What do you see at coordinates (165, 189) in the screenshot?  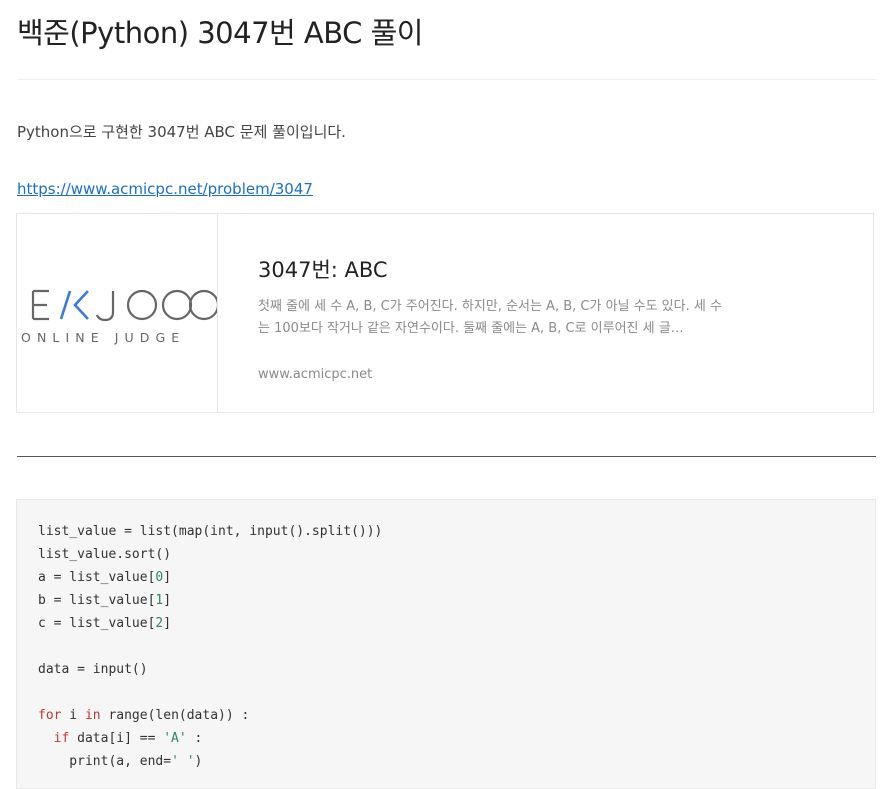 I see `problem-link: https://www.acmicpc.net/problem/3047` at bounding box center [165, 189].